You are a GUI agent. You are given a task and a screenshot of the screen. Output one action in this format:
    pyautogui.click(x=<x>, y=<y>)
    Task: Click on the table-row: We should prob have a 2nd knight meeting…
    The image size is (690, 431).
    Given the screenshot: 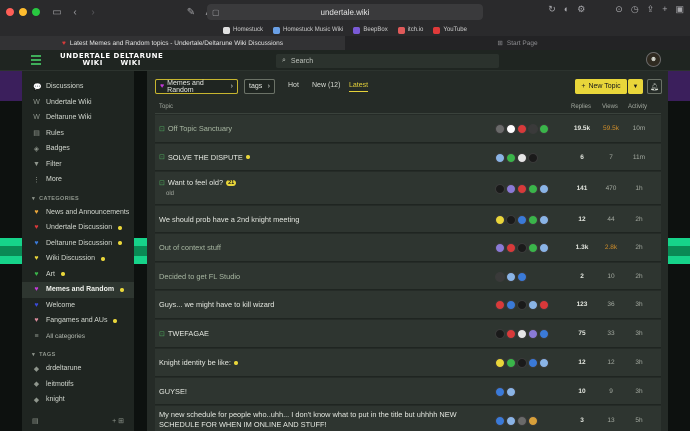 What is the action you would take?
    pyautogui.click(x=408, y=219)
    